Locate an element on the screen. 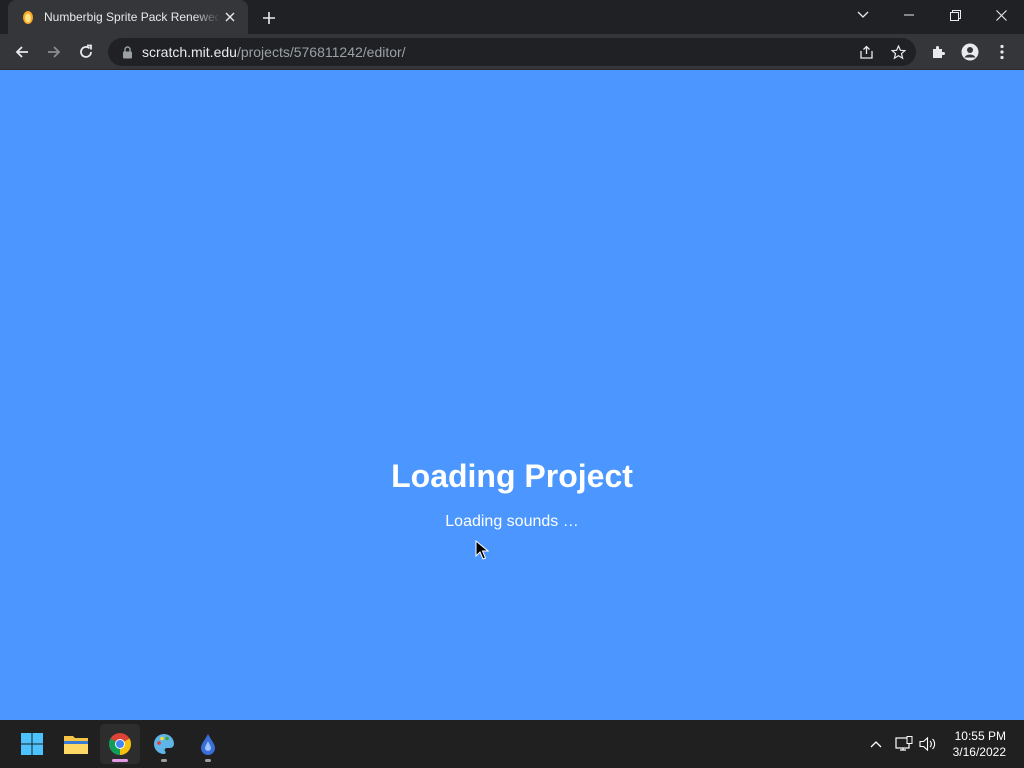 Image resolution: width=1024 pixels, height=768 pixels. lock-icon is located at coordinates (127, 52).